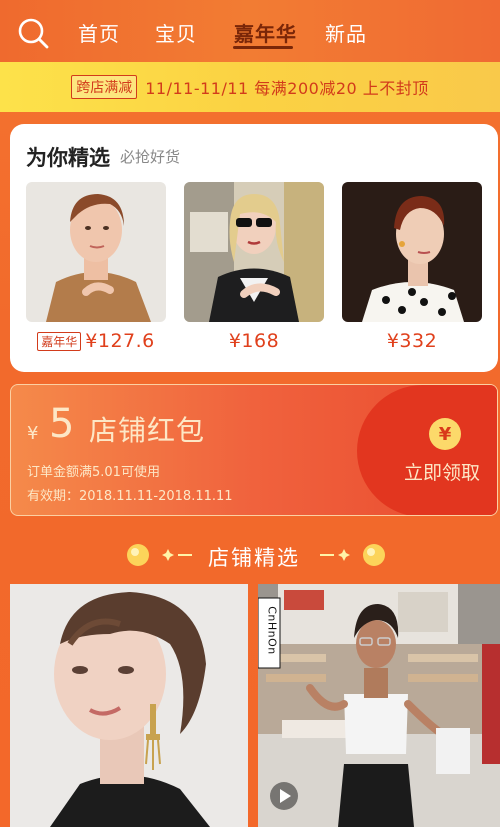  Describe the element at coordinates (150, 157) in the screenshot. I see `picks-subtitle: 必抢好货` at that location.